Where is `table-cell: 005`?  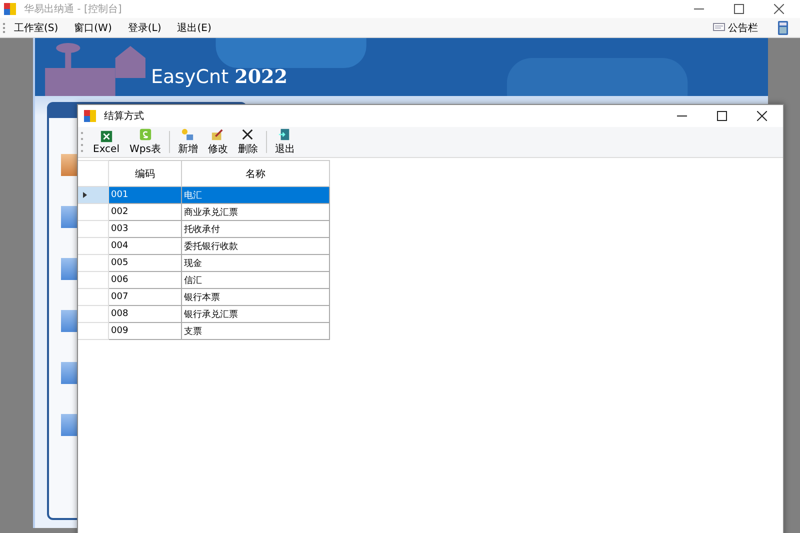 table-cell: 005 is located at coordinates (145, 263).